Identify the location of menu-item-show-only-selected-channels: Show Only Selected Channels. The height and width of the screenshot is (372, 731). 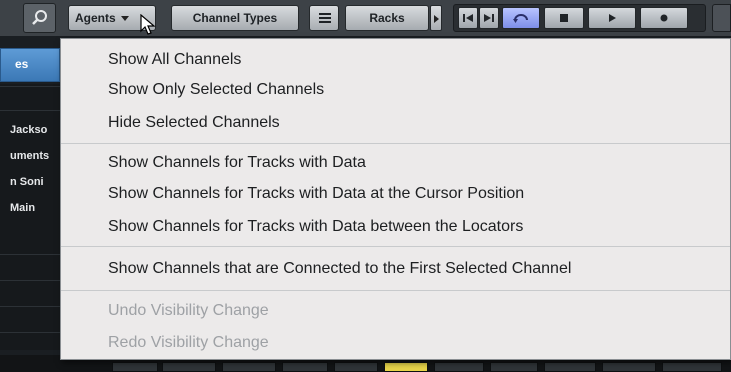
(216, 90).